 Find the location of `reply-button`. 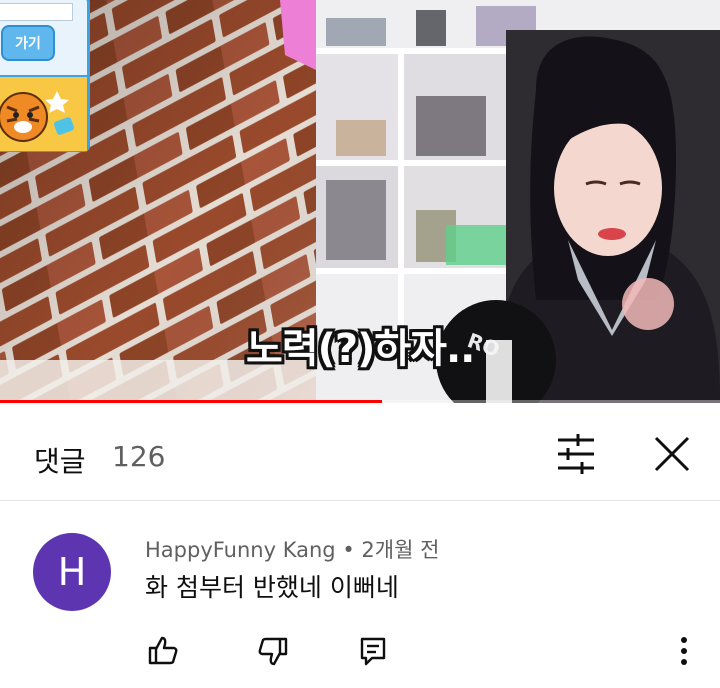

reply-button is located at coordinates (373, 651).